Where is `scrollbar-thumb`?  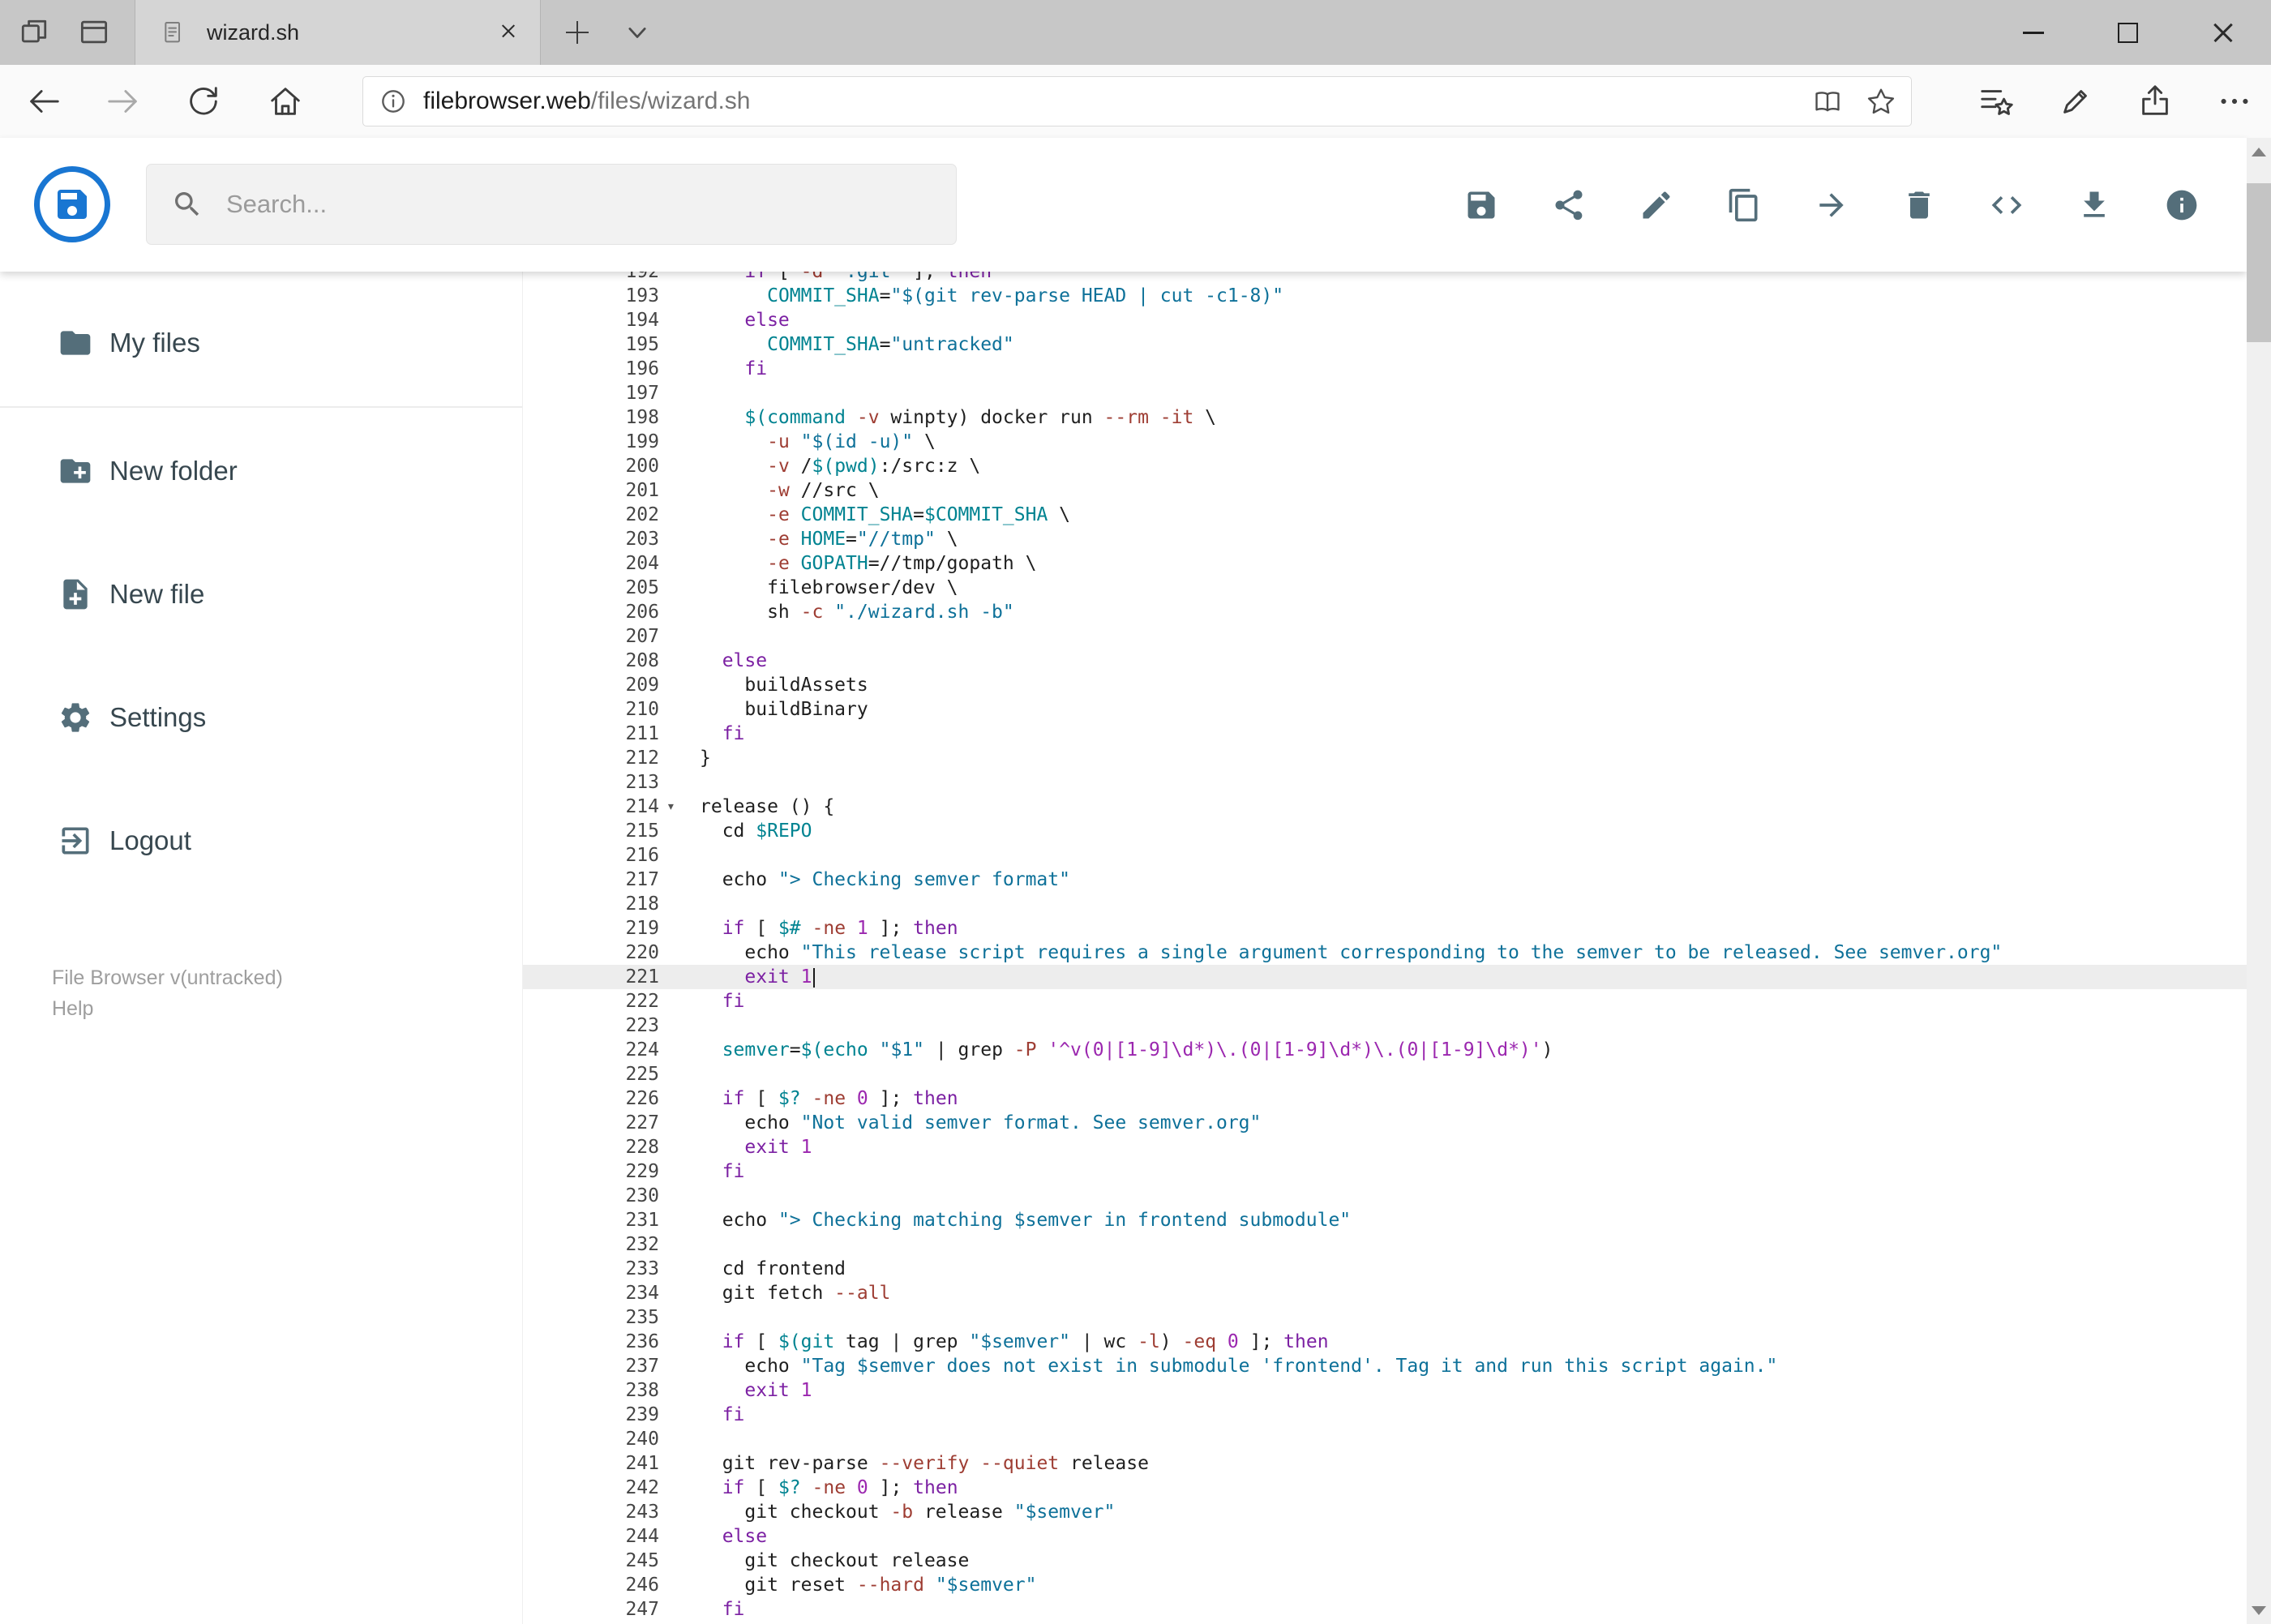
scrollbar-thumb is located at coordinates (2259, 263).